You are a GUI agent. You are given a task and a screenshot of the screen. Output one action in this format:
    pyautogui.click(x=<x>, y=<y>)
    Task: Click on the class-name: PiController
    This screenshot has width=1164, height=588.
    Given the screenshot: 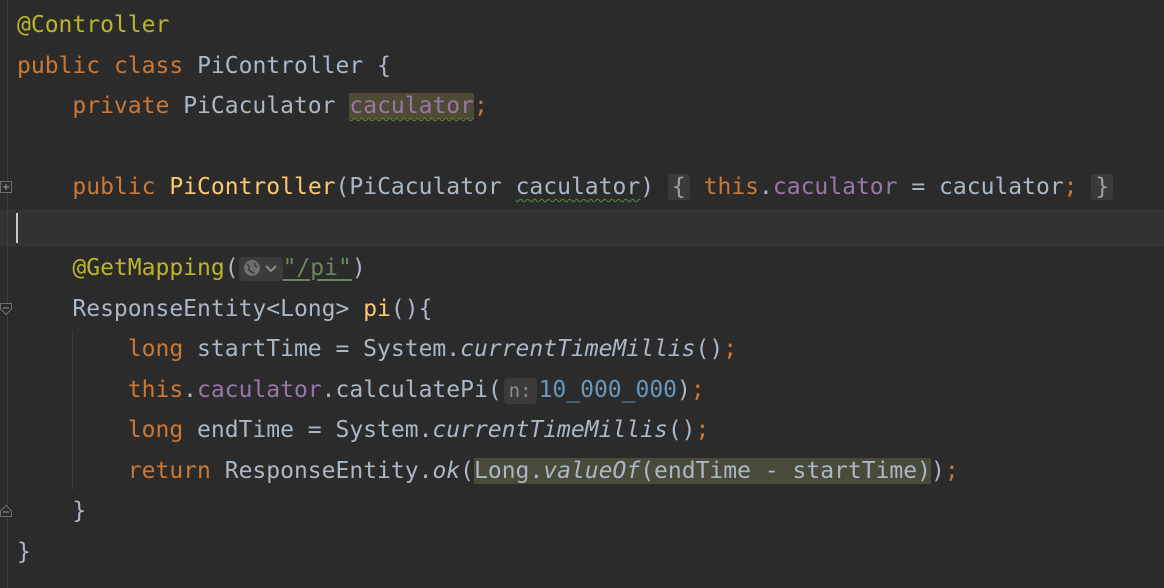 What is the action you would take?
    pyautogui.click(x=280, y=66)
    